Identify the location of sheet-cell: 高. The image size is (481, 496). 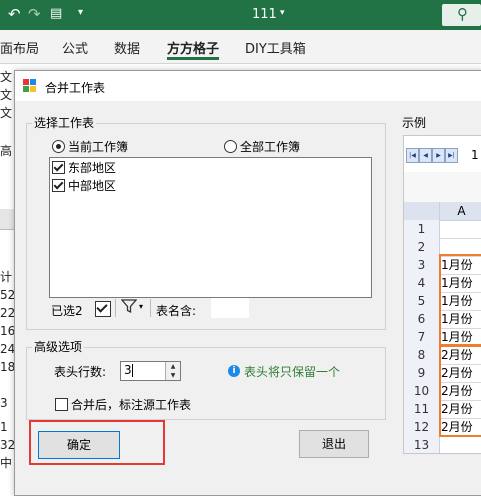
(6, 151).